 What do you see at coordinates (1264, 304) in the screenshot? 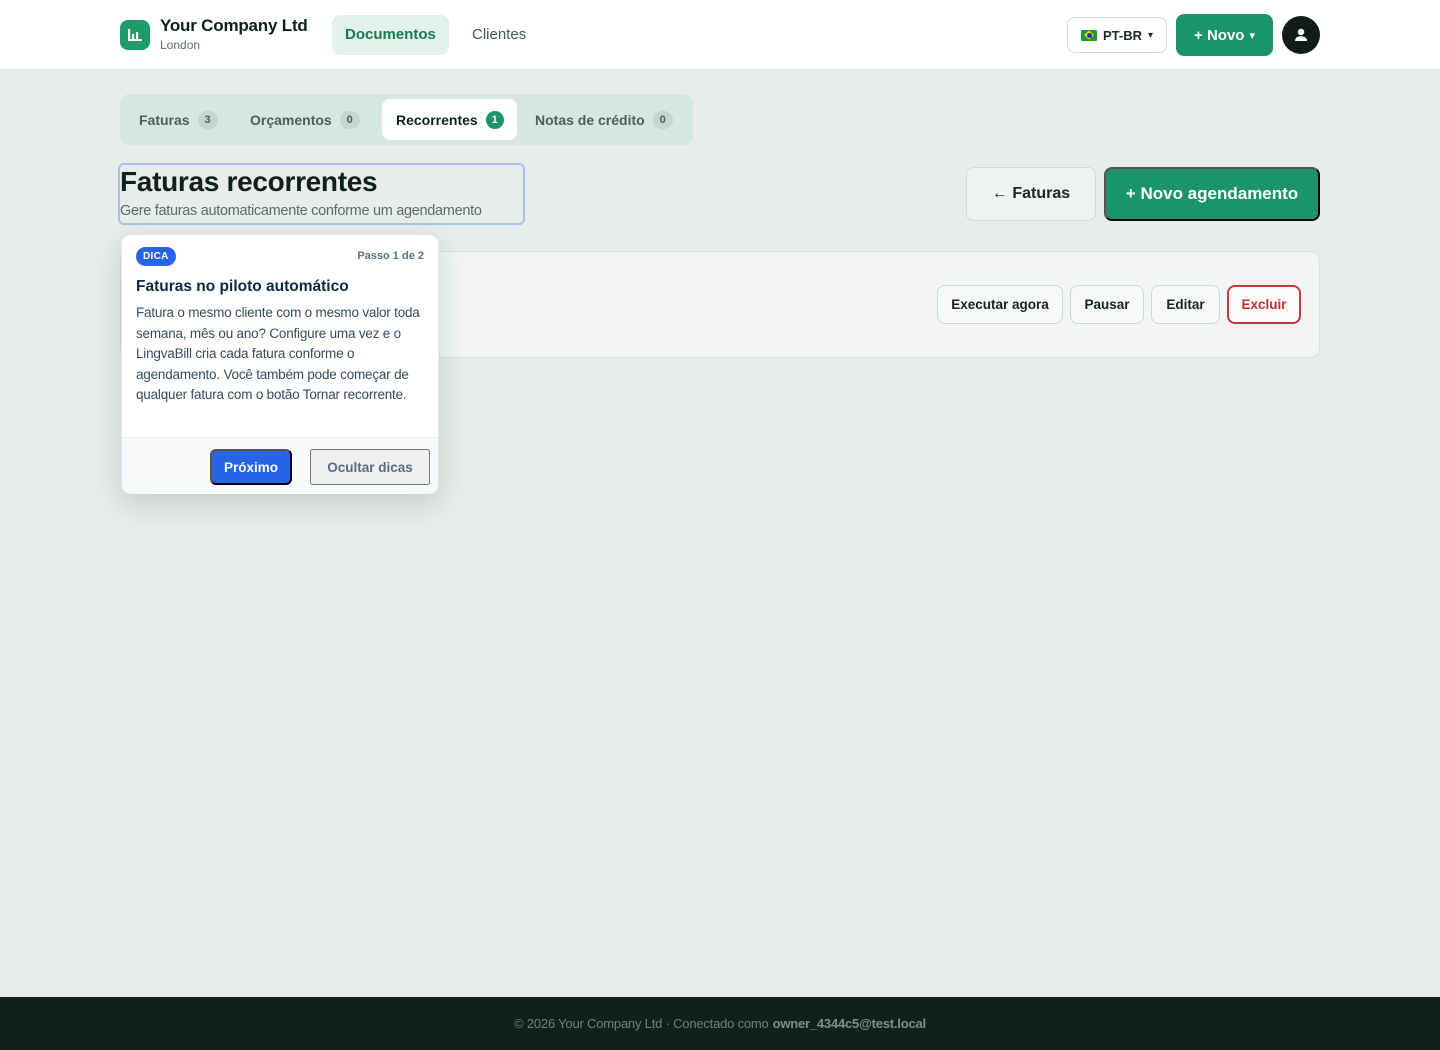
I see `delete-button: Excluir` at bounding box center [1264, 304].